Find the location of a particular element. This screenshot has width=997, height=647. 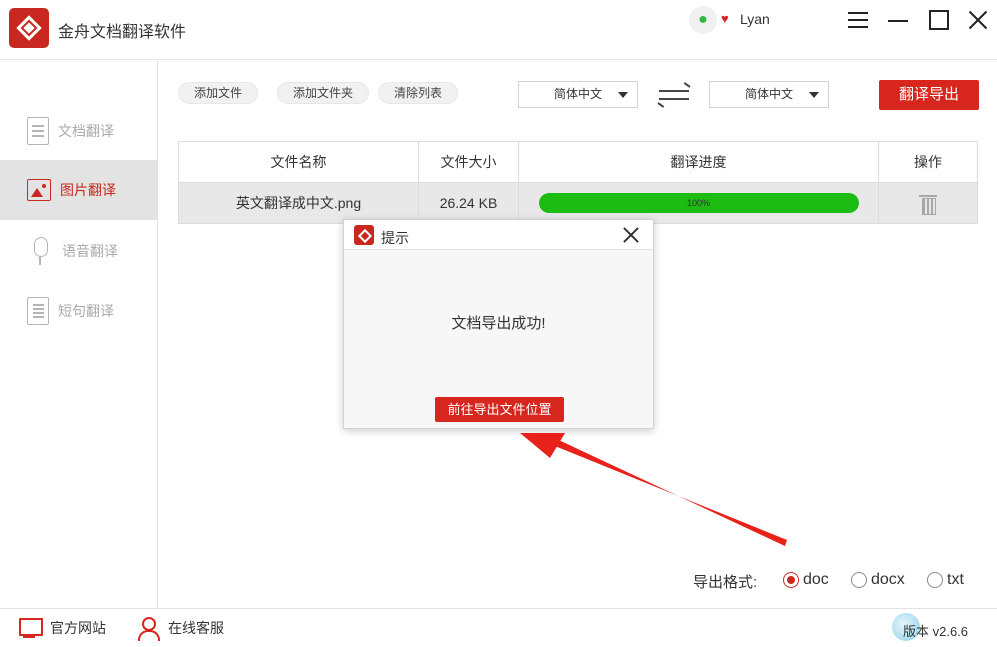

title-bar: 金舟文档翻译软件 ● ♥ Lyan is located at coordinates (498, 30).